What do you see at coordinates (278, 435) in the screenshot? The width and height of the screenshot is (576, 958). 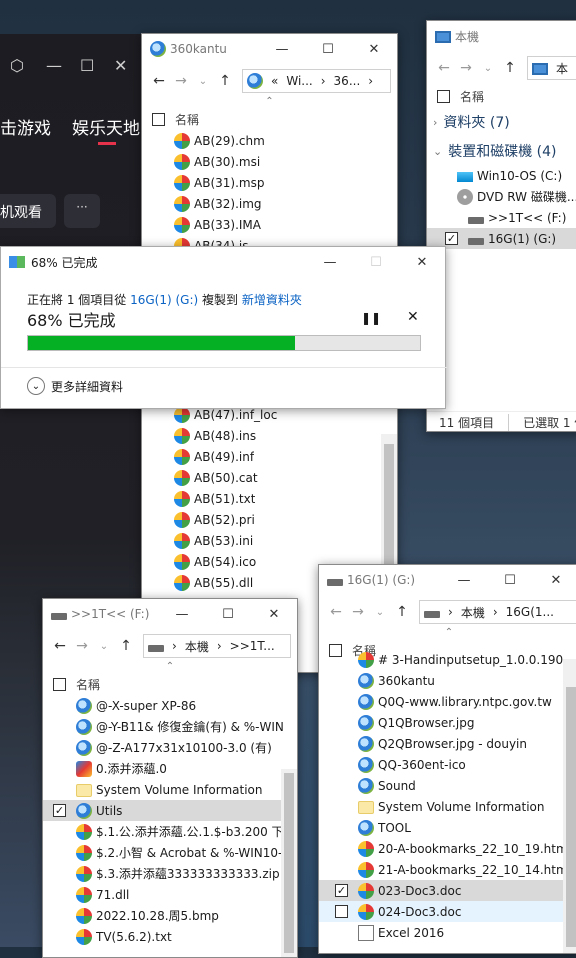 I see `file-row: AB(48).ins` at bounding box center [278, 435].